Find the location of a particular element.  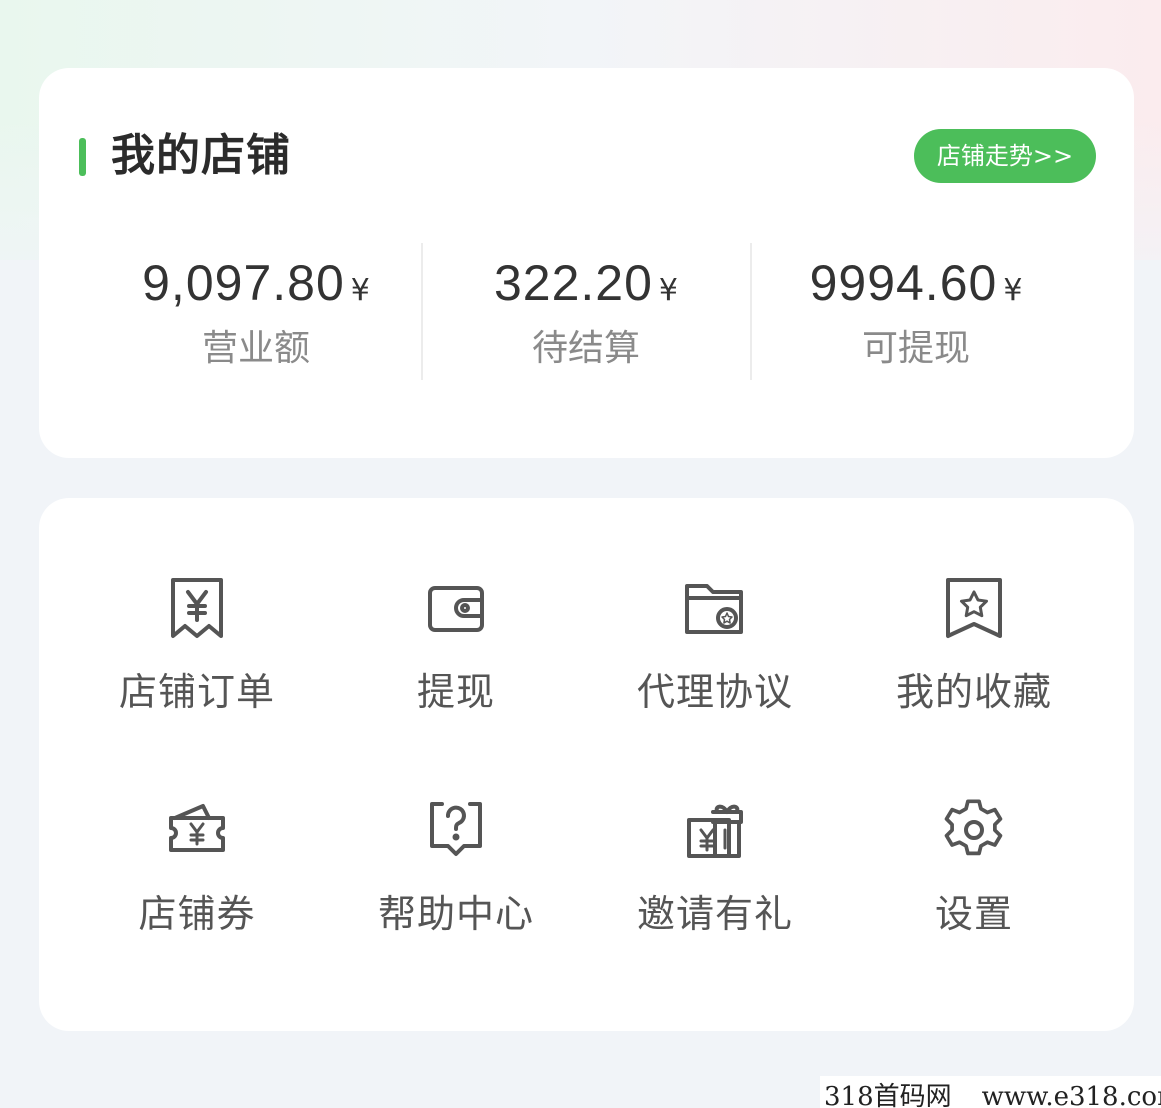

stat-withdrawable: 9994.60 ¥ 可提现 is located at coordinates (916, 310).